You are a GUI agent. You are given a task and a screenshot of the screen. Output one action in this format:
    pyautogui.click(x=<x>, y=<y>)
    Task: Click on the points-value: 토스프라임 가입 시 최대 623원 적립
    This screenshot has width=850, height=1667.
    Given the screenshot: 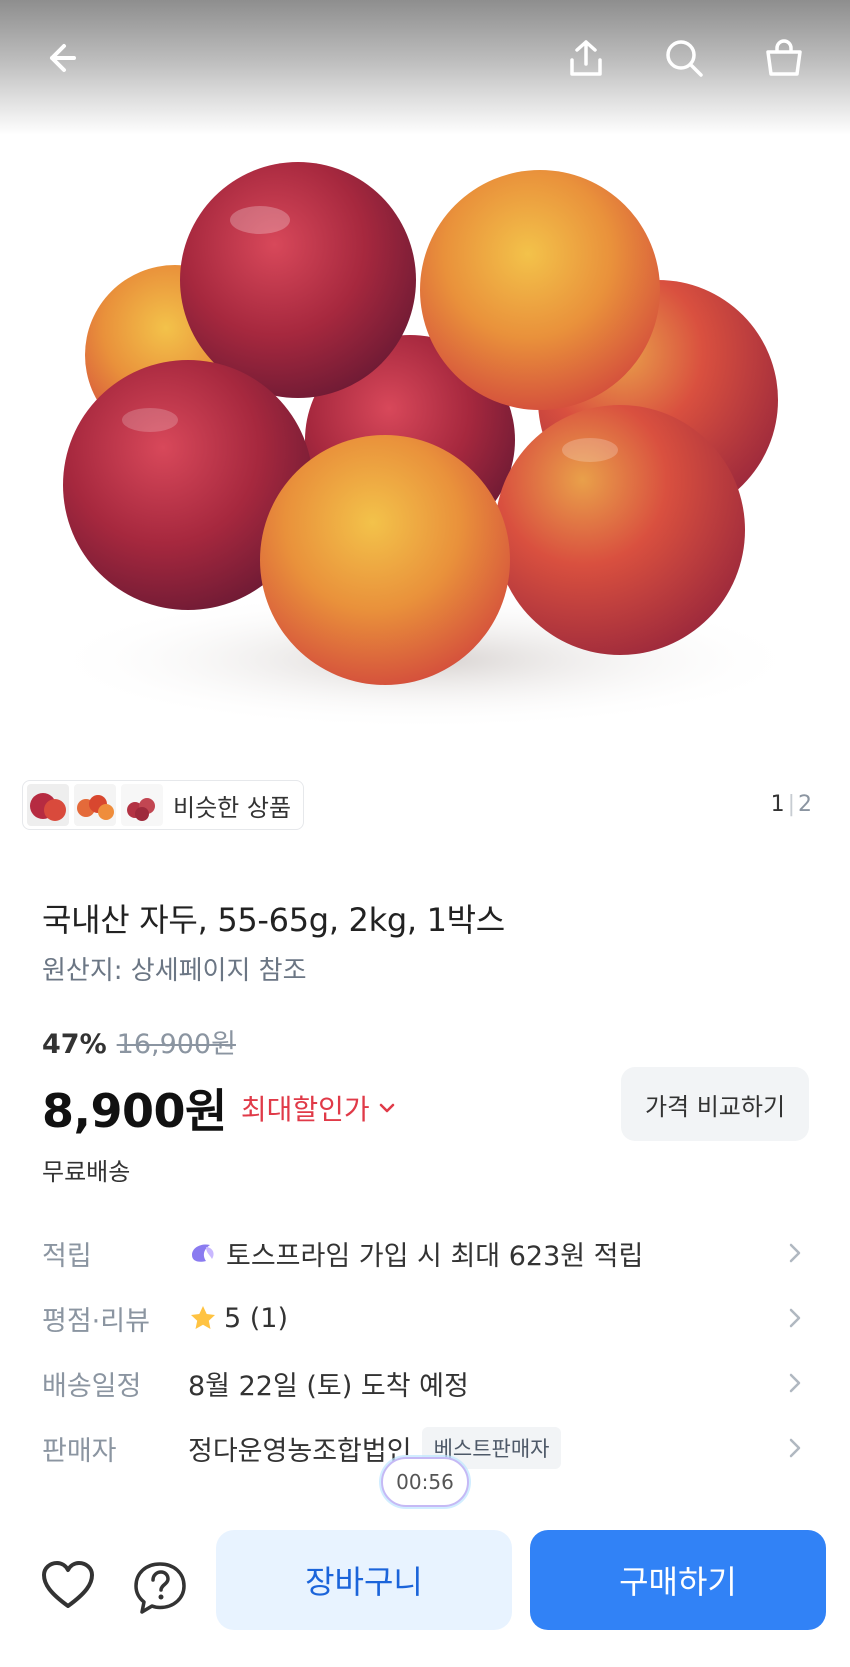 What is the action you would take?
    pyautogui.click(x=415, y=1253)
    